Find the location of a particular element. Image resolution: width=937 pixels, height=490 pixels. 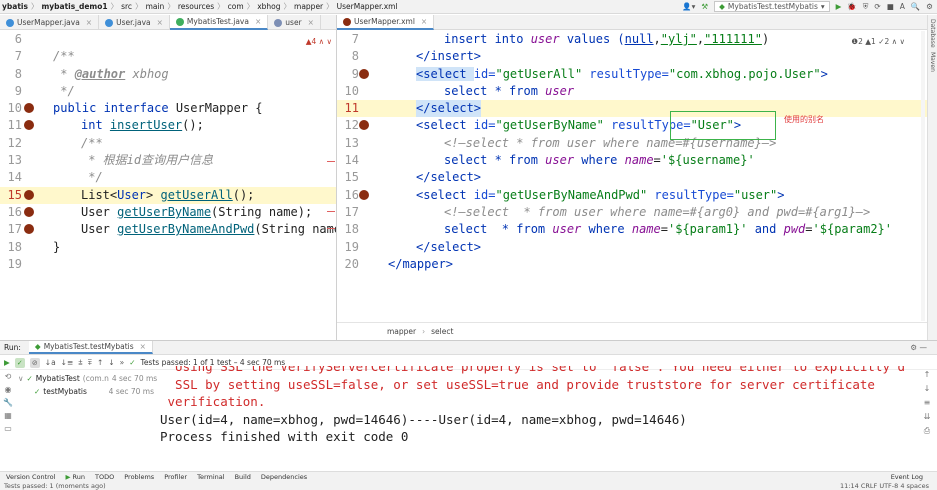

event-log-tool: Event Log is located at coordinates (914, 477).